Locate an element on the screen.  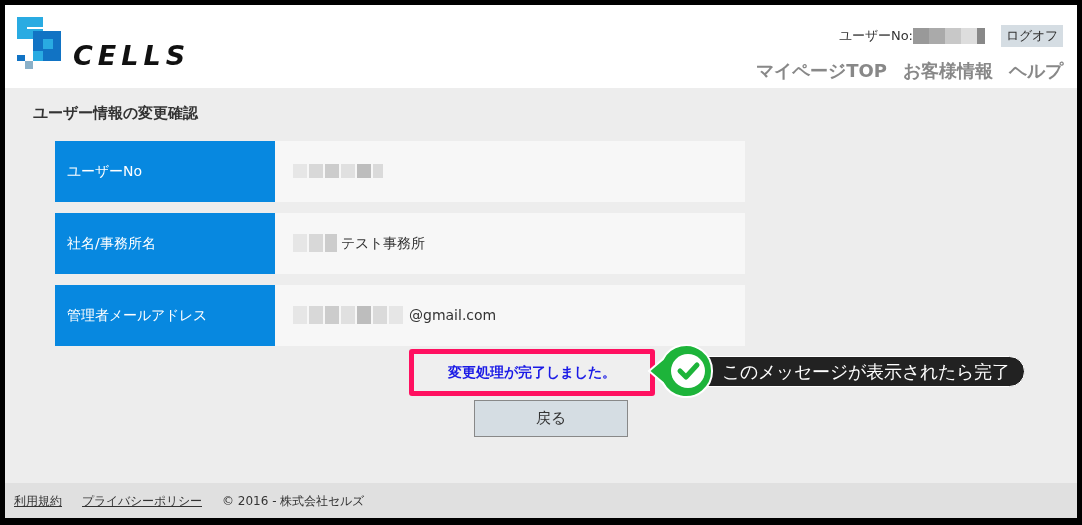
footer-link: プライバシーポリシー is located at coordinates (142, 500).